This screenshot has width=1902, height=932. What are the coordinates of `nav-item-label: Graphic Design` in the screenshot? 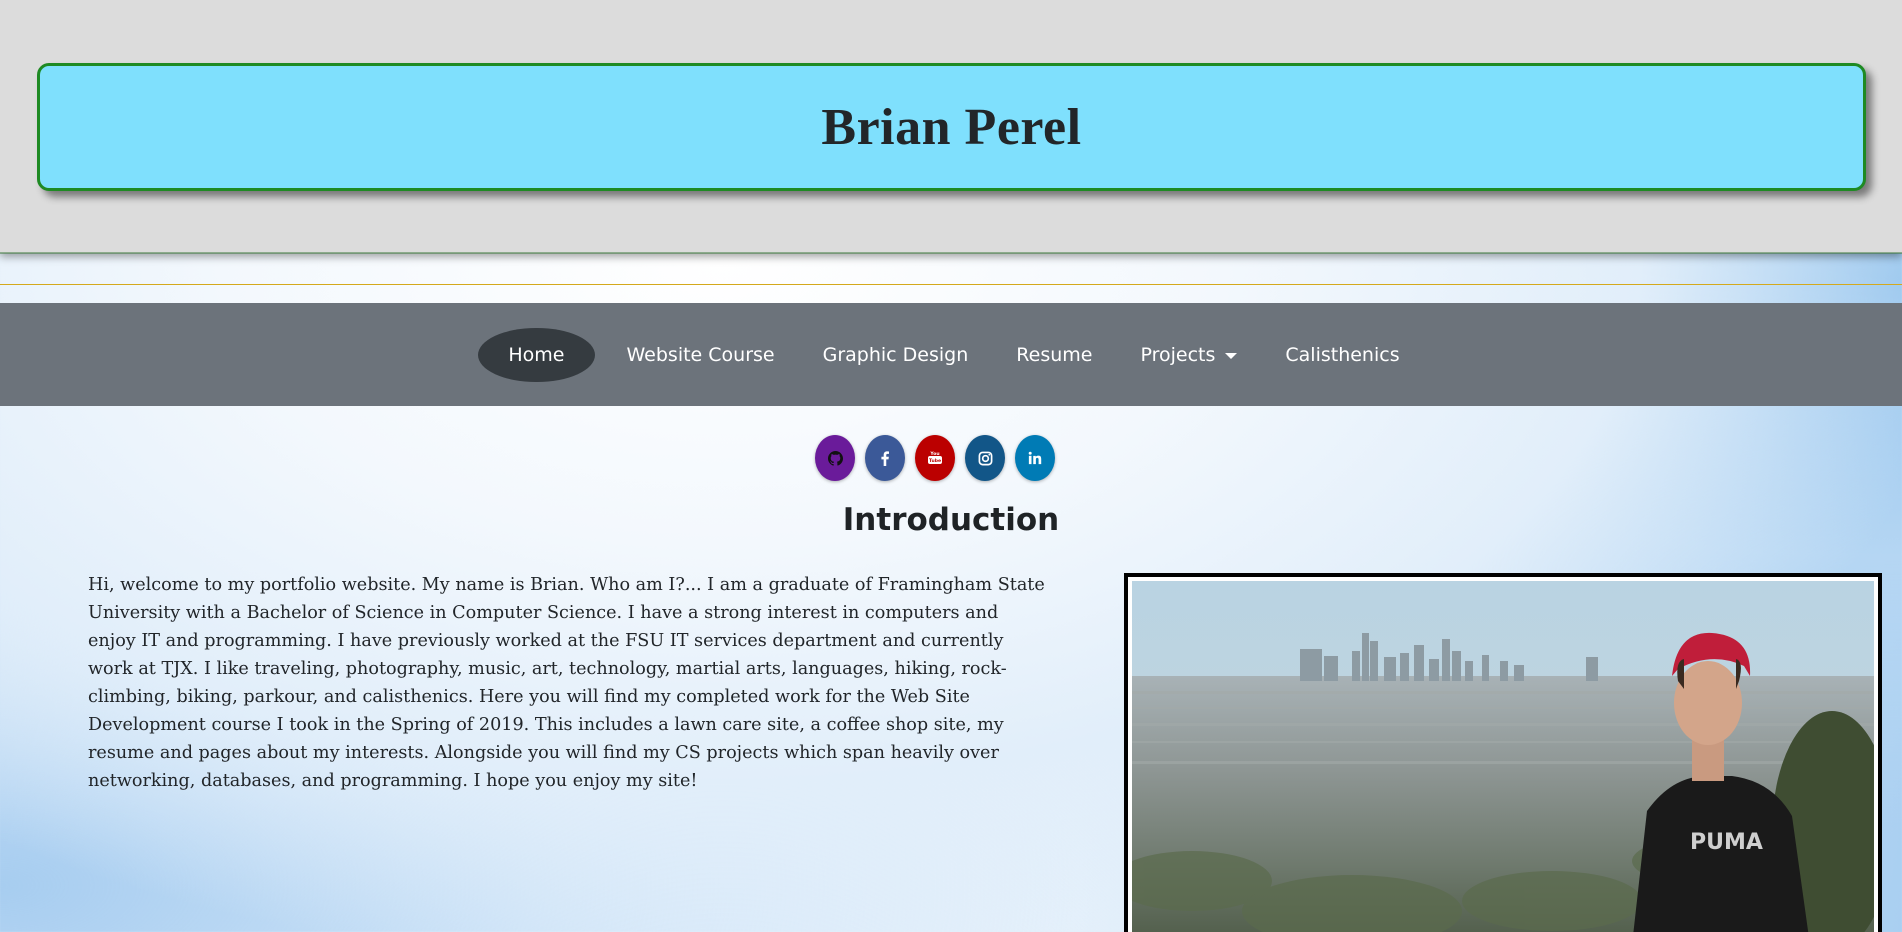 It's located at (895, 354).